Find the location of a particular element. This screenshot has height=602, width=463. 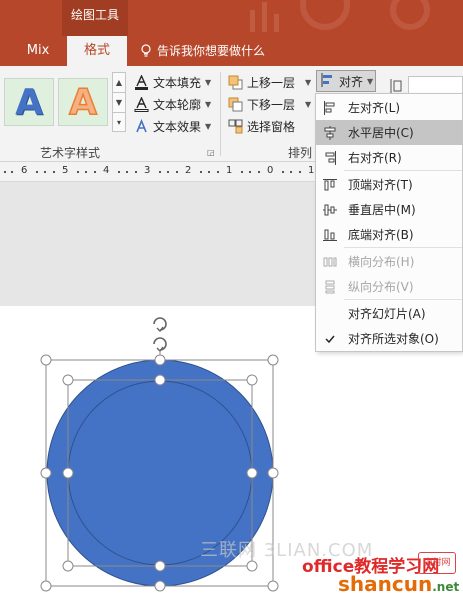

ruler-number: 4 is located at coordinates (106, 170).